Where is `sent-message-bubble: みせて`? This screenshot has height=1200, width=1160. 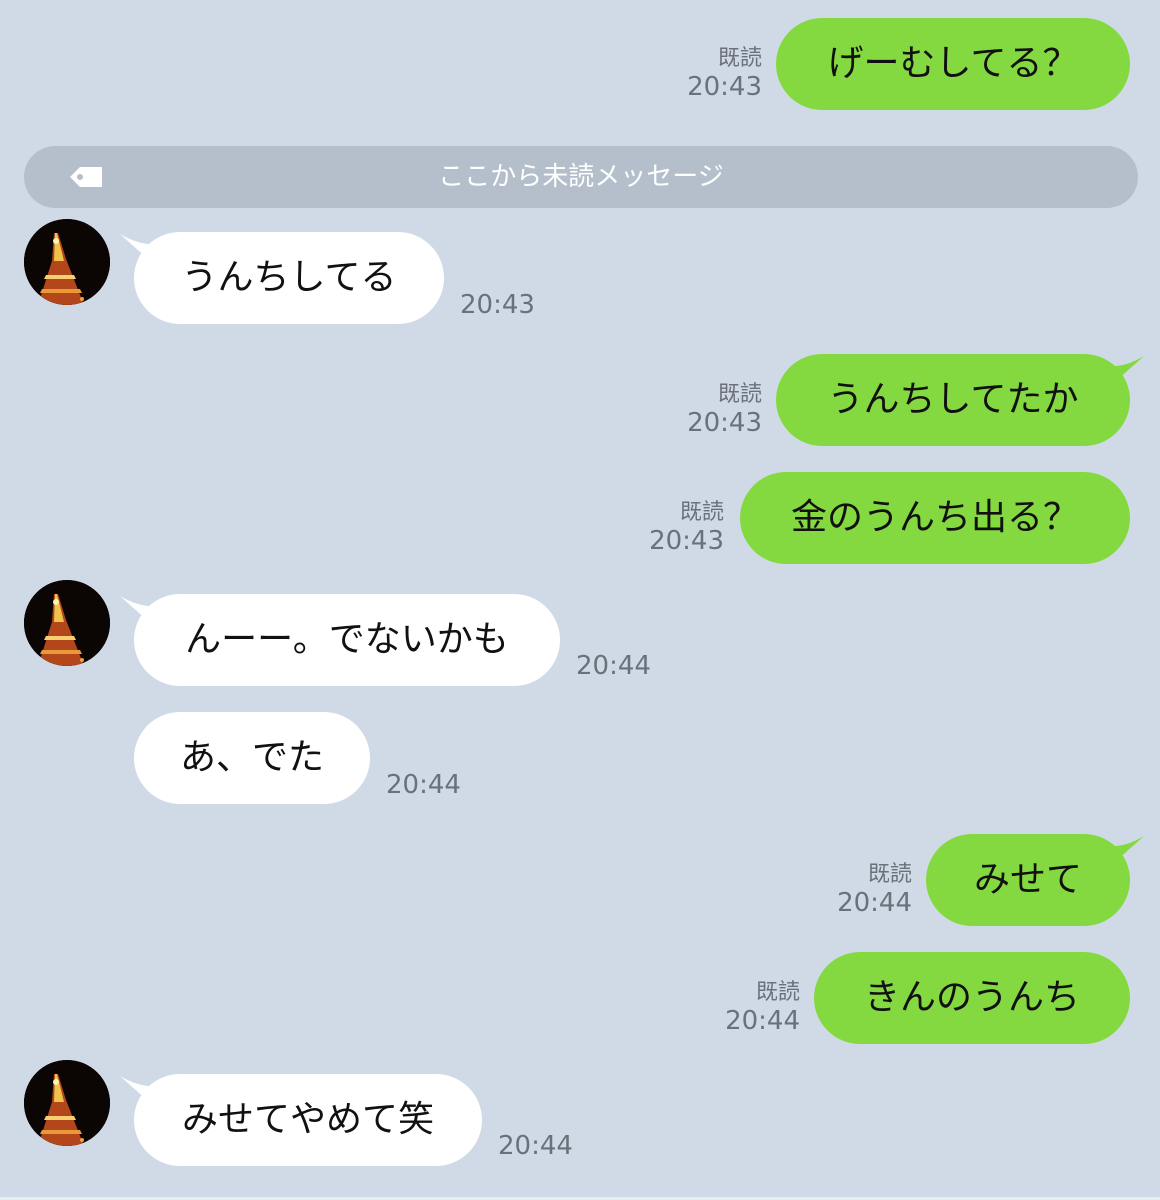 sent-message-bubble: みせて is located at coordinates (1028, 880).